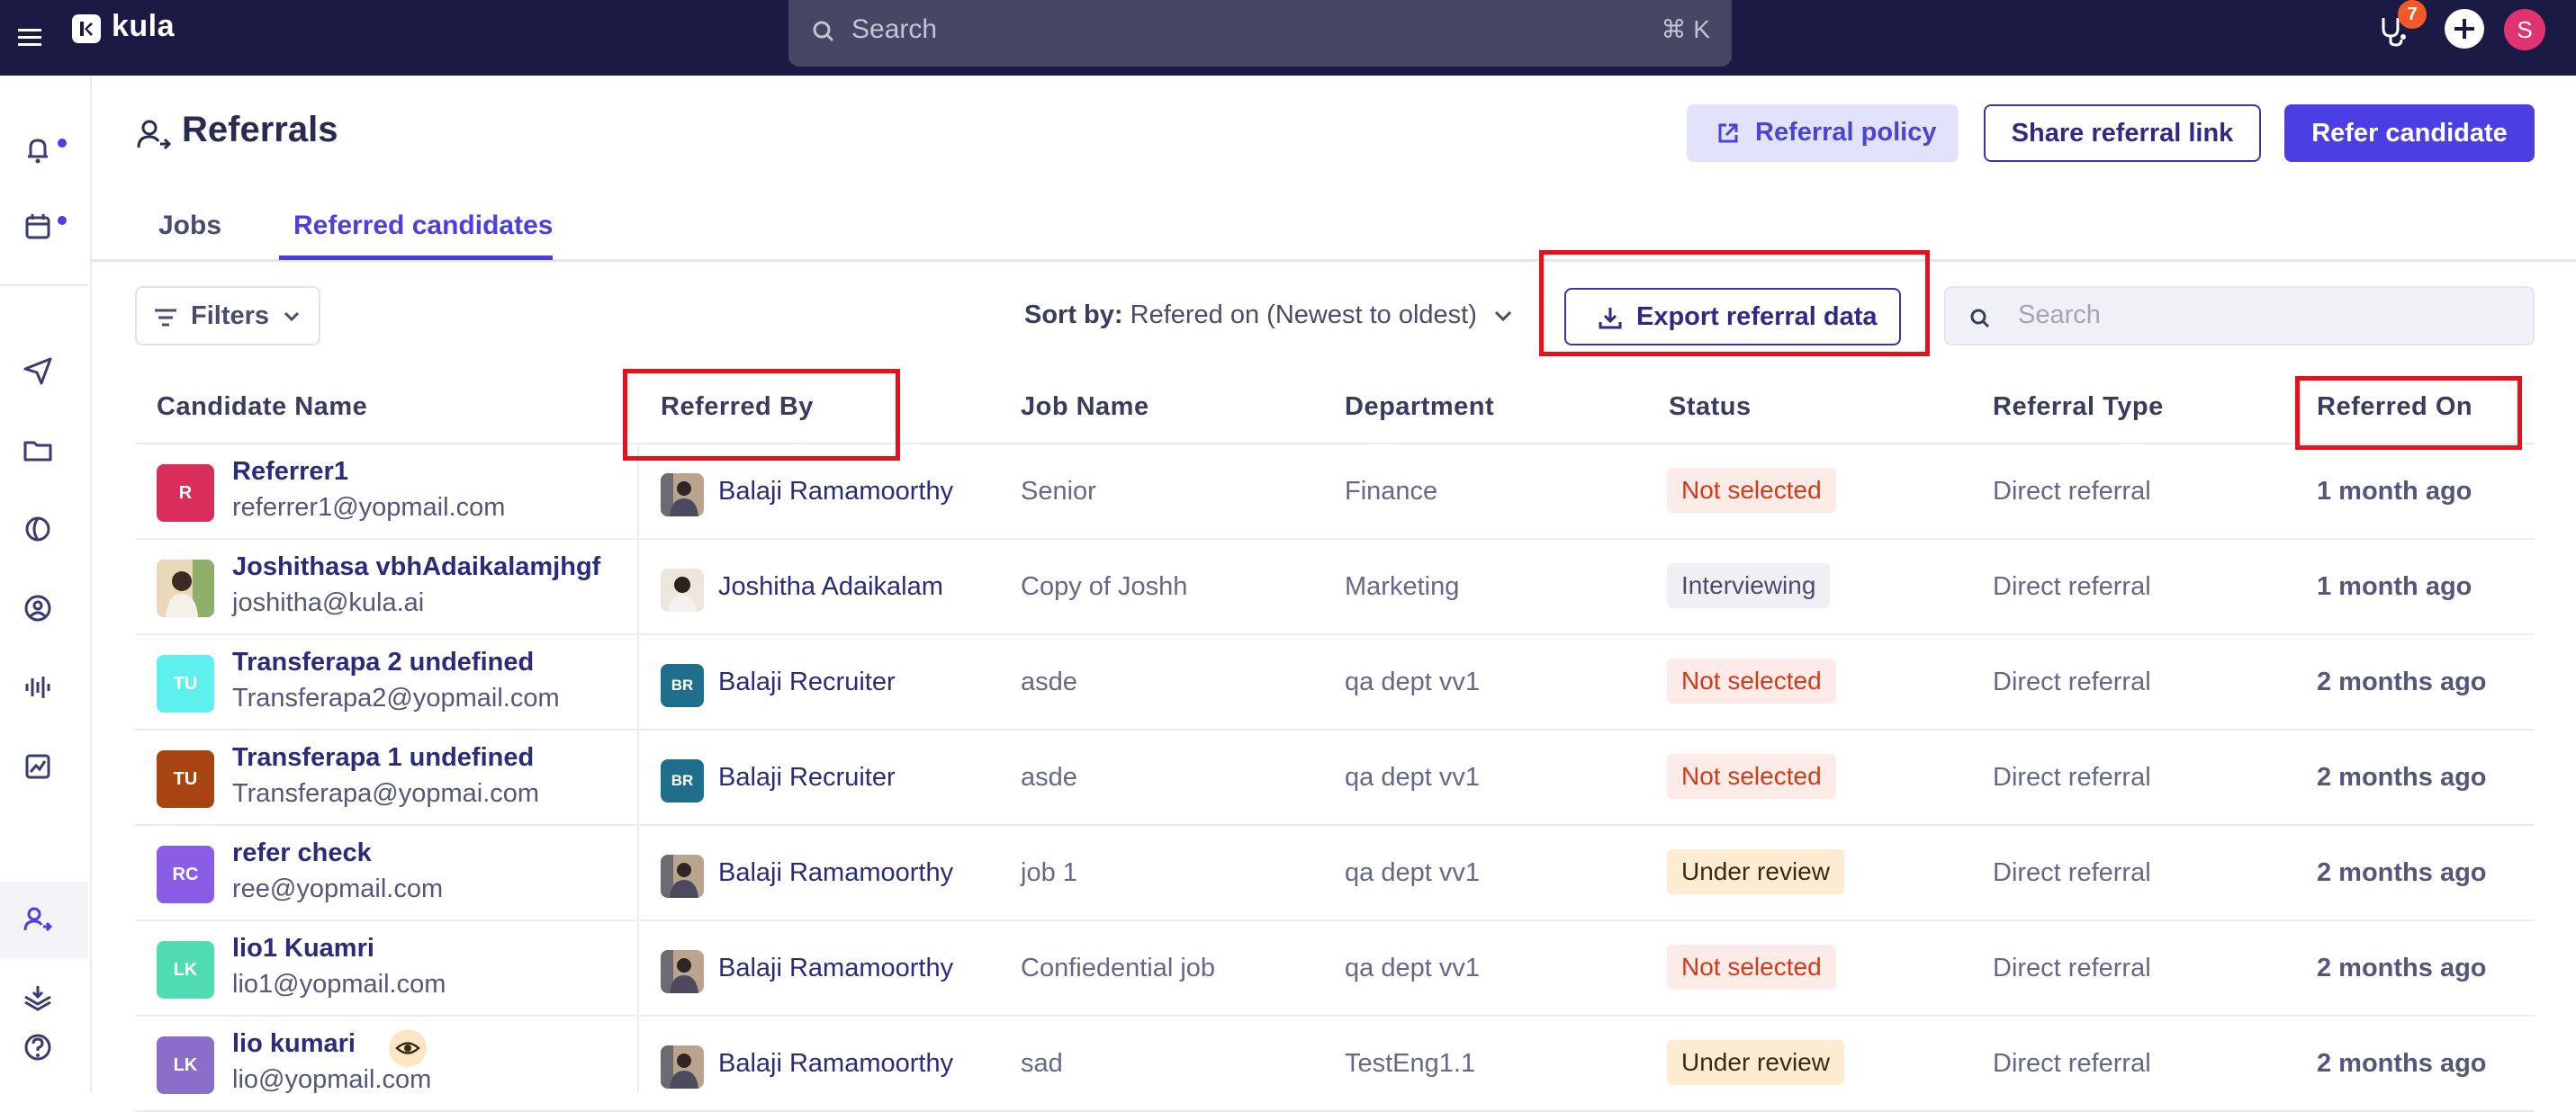 The width and height of the screenshot is (2576, 1112). What do you see at coordinates (830, 586) in the screenshot?
I see `referrer-name: Joshitha Adaikalam` at bounding box center [830, 586].